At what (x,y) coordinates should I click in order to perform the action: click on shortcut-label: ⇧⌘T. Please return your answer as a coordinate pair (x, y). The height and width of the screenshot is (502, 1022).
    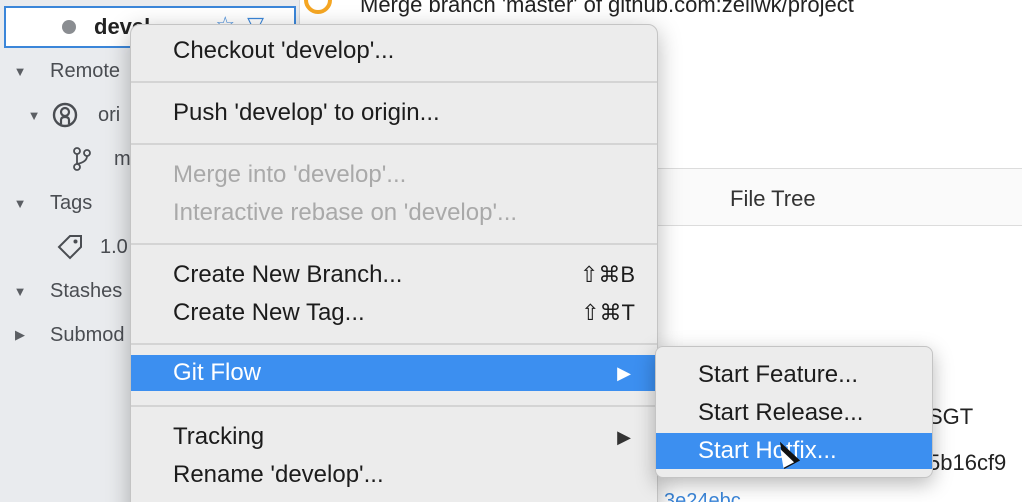
    Looking at the image, I should click on (608, 312).